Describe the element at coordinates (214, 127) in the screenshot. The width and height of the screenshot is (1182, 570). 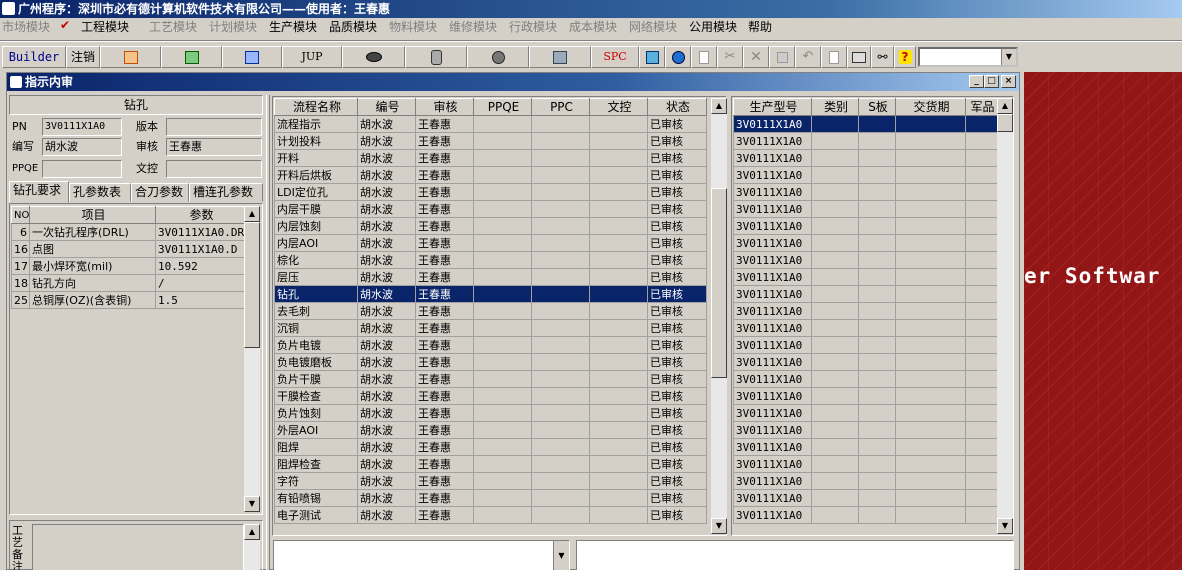
I see `version-field` at that location.